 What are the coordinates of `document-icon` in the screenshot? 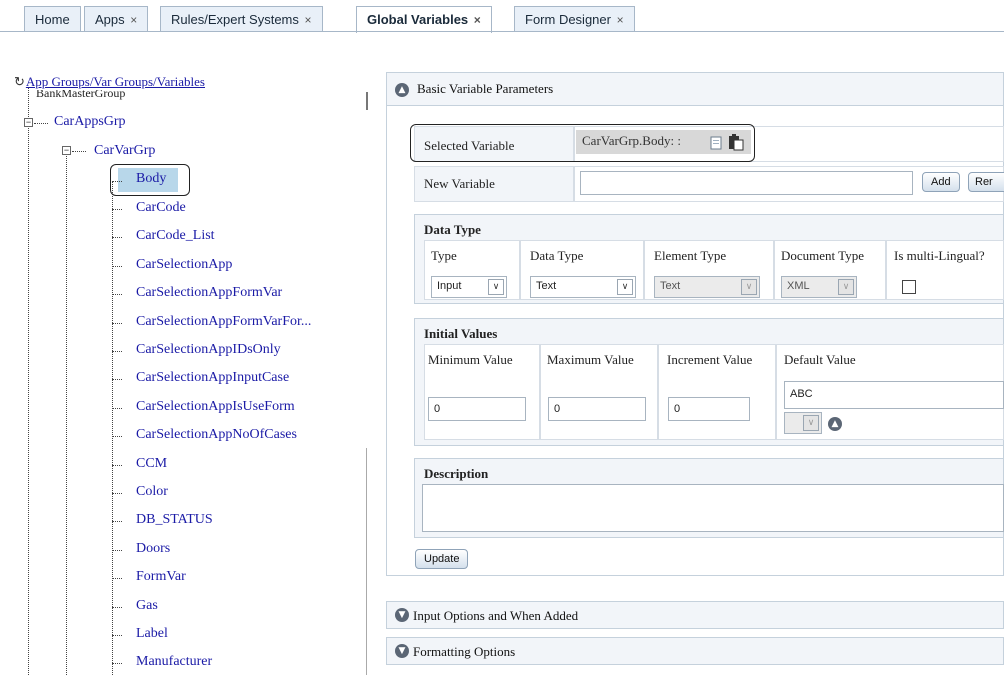 It's located at (716, 143).